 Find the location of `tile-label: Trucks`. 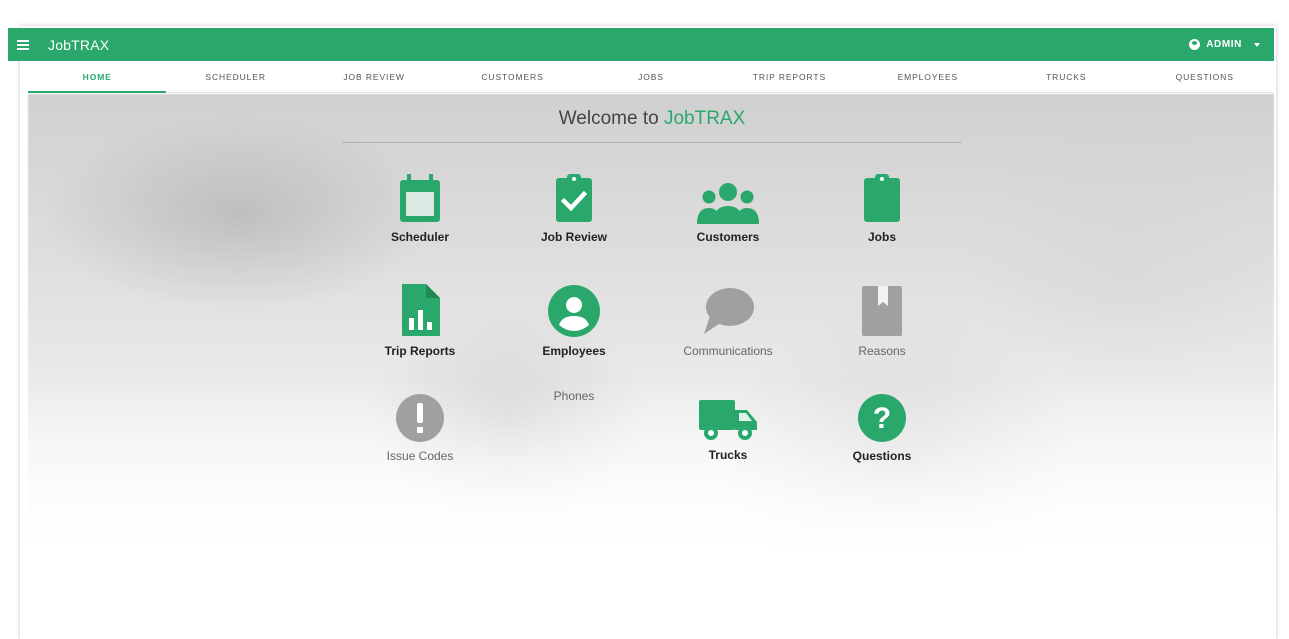

tile-label: Trucks is located at coordinates (728, 455).